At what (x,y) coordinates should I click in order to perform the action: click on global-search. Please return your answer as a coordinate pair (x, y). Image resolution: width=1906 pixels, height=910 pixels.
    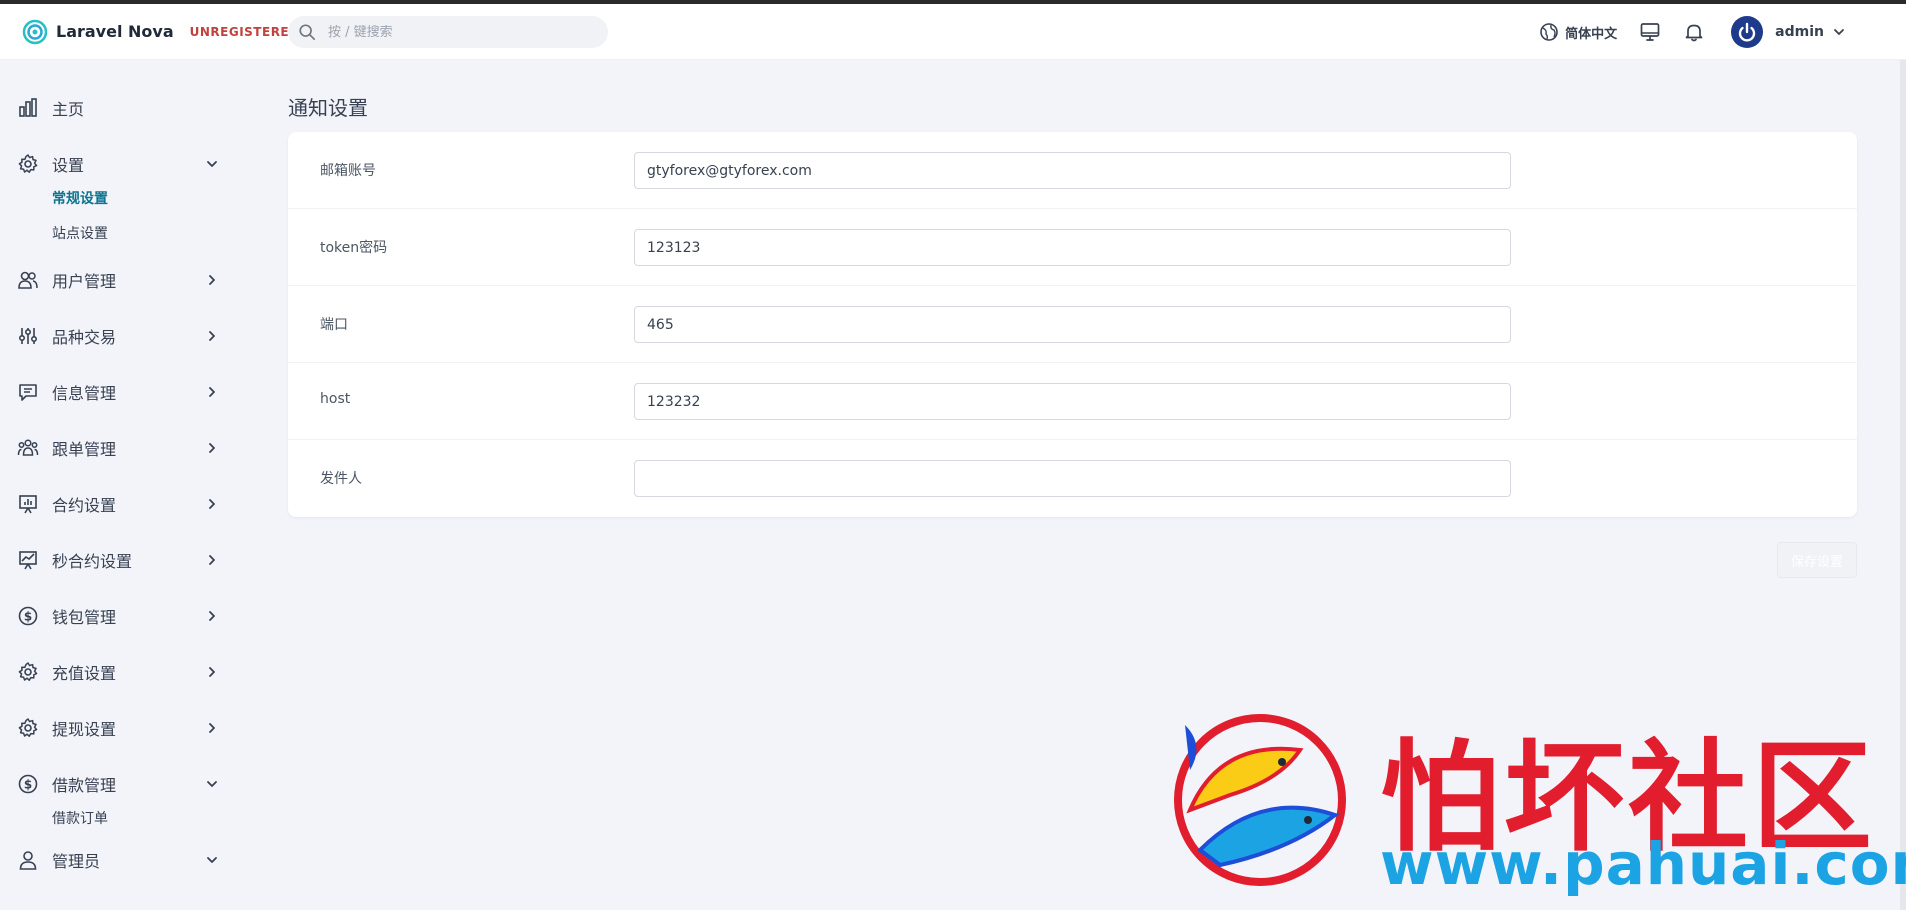
    Looking at the image, I should click on (448, 32).